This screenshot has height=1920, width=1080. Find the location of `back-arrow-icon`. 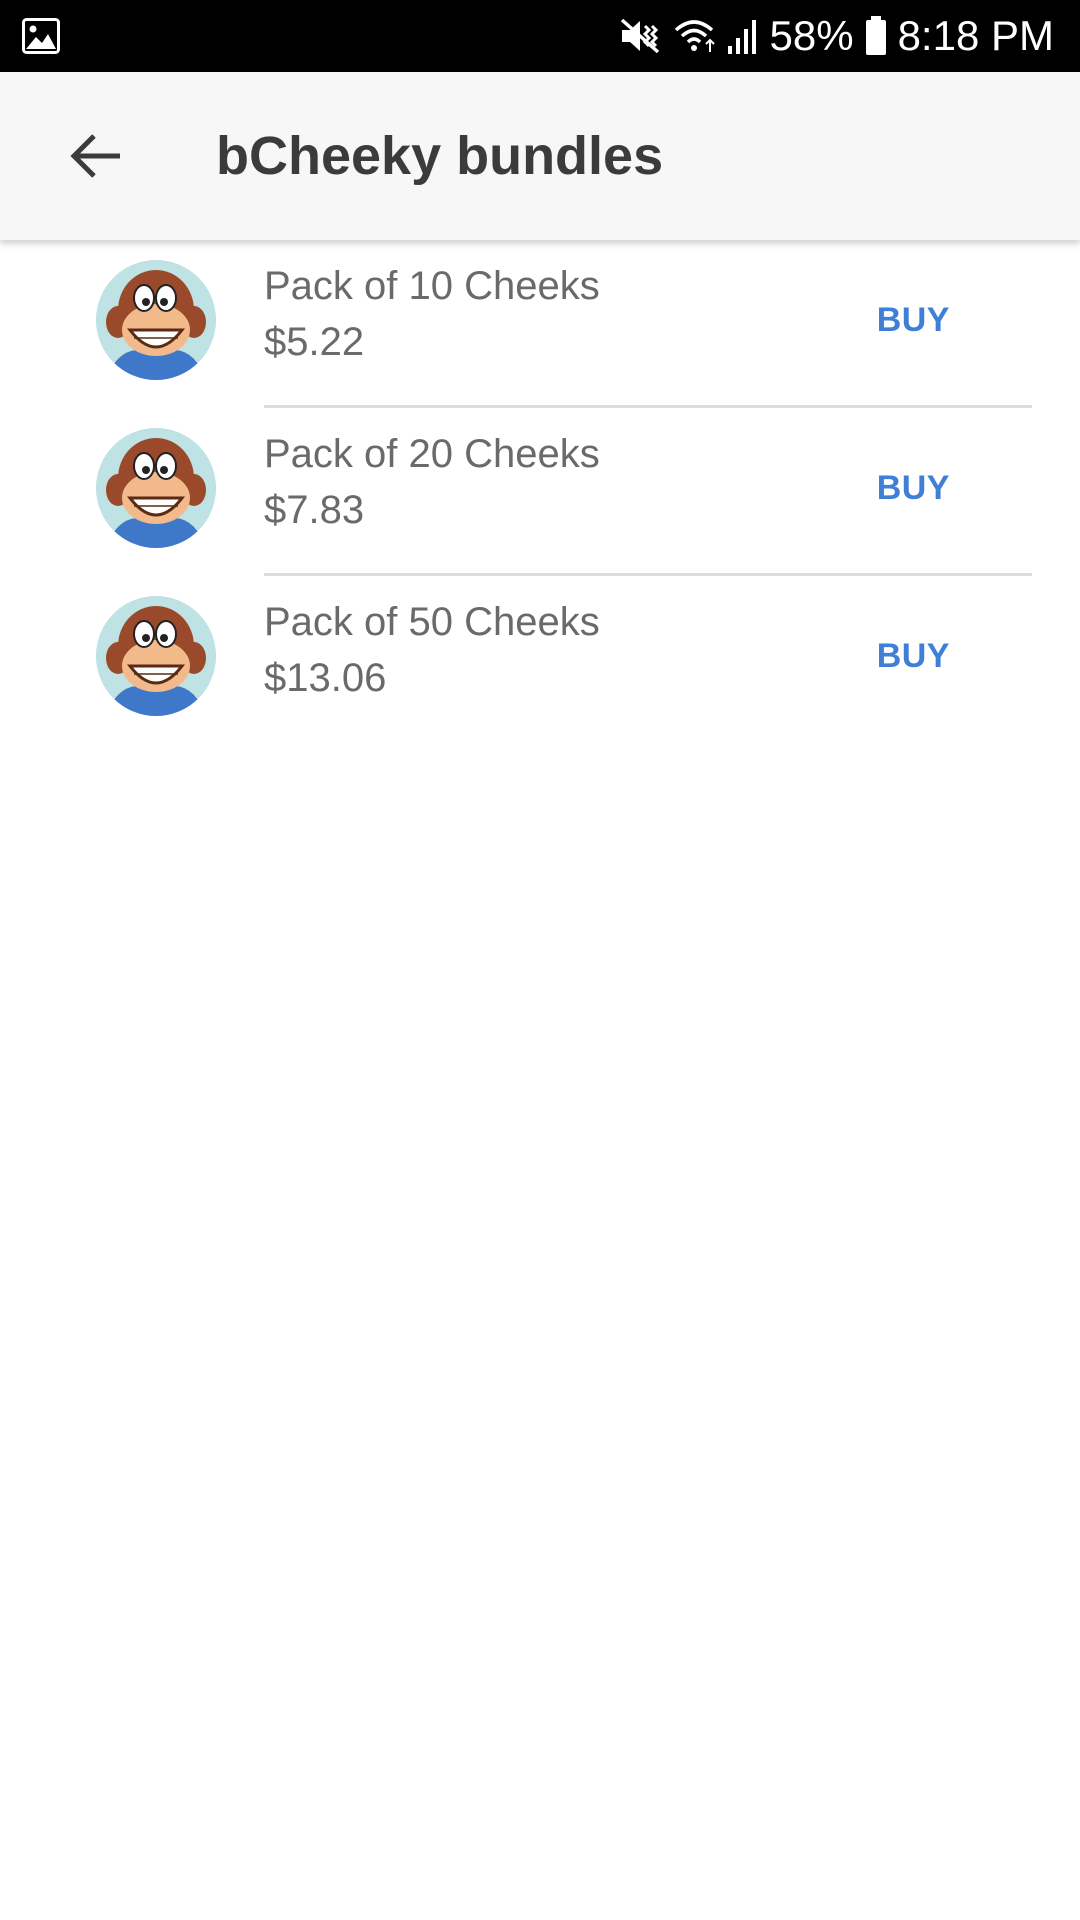

back-arrow-icon is located at coordinates (95, 156).